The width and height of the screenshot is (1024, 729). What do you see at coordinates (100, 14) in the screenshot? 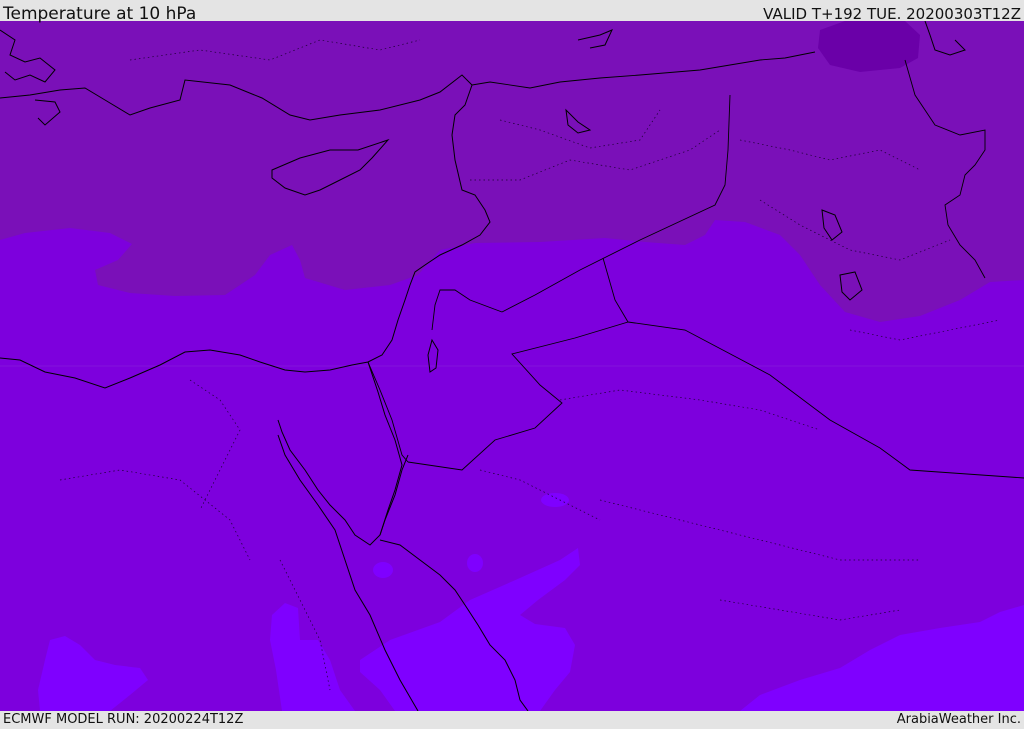
I see `map-title: Temperature at 10 hPa` at bounding box center [100, 14].